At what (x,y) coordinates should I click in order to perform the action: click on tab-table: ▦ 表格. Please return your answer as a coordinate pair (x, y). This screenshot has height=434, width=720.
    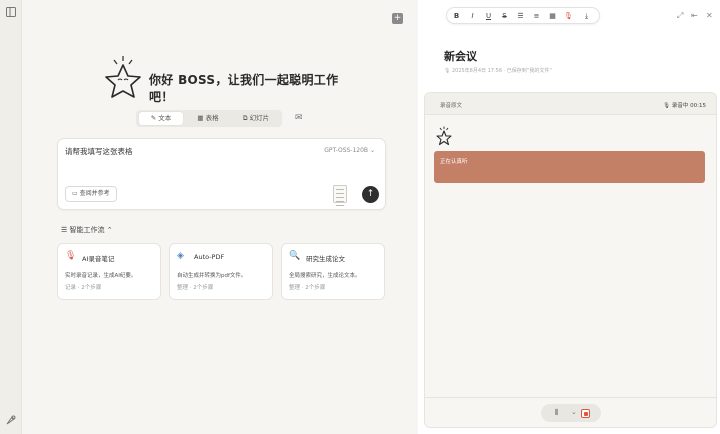
    Looking at the image, I should click on (208, 118).